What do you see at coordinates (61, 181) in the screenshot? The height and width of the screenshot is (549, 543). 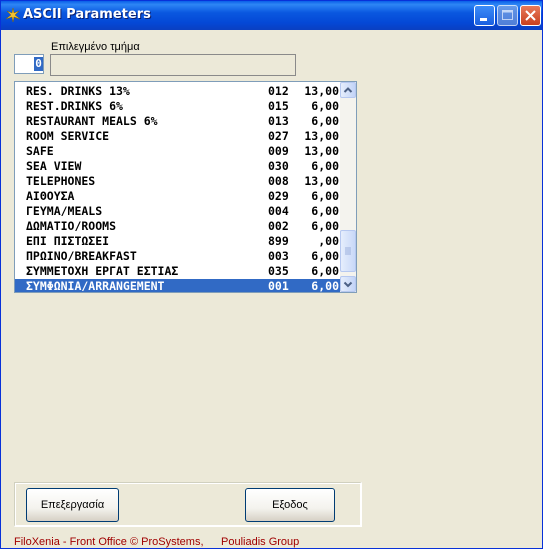 I see `list-item-name: TELEPHONES` at bounding box center [61, 181].